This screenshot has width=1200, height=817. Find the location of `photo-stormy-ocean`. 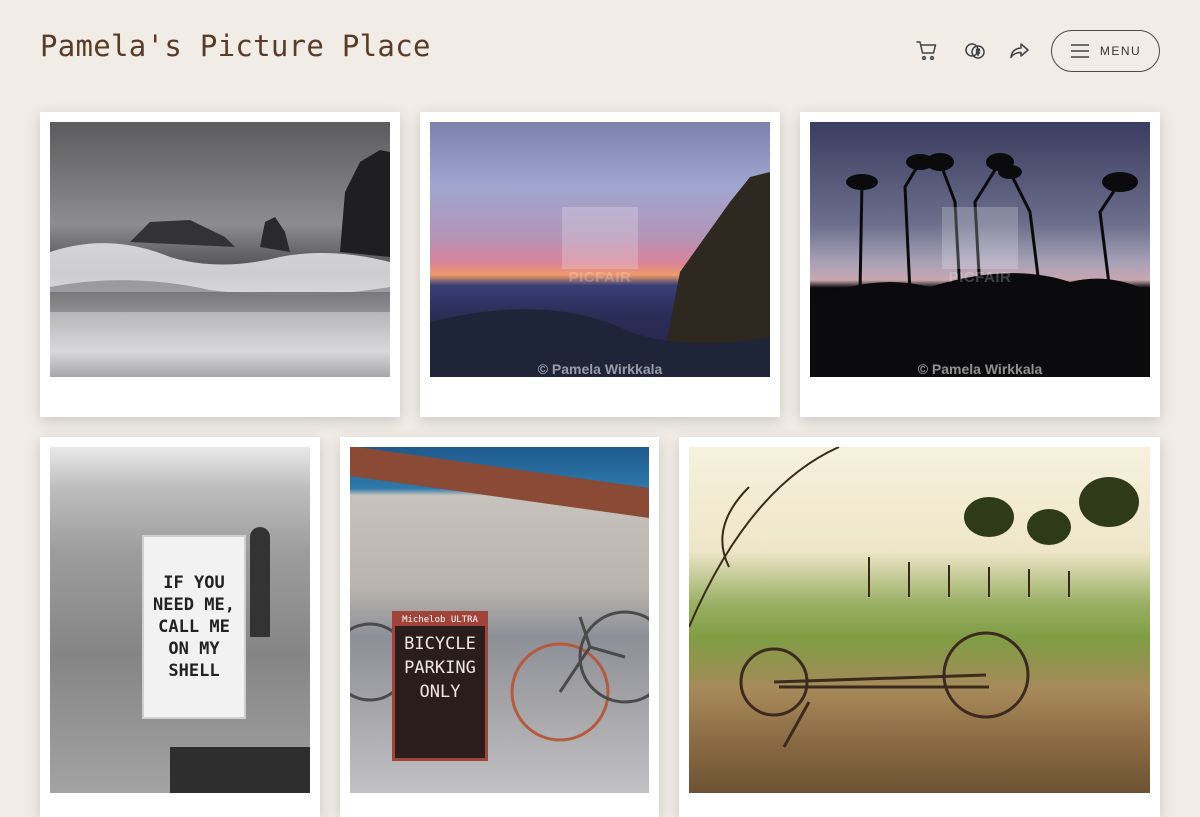

photo-stormy-ocean is located at coordinates (220, 249).